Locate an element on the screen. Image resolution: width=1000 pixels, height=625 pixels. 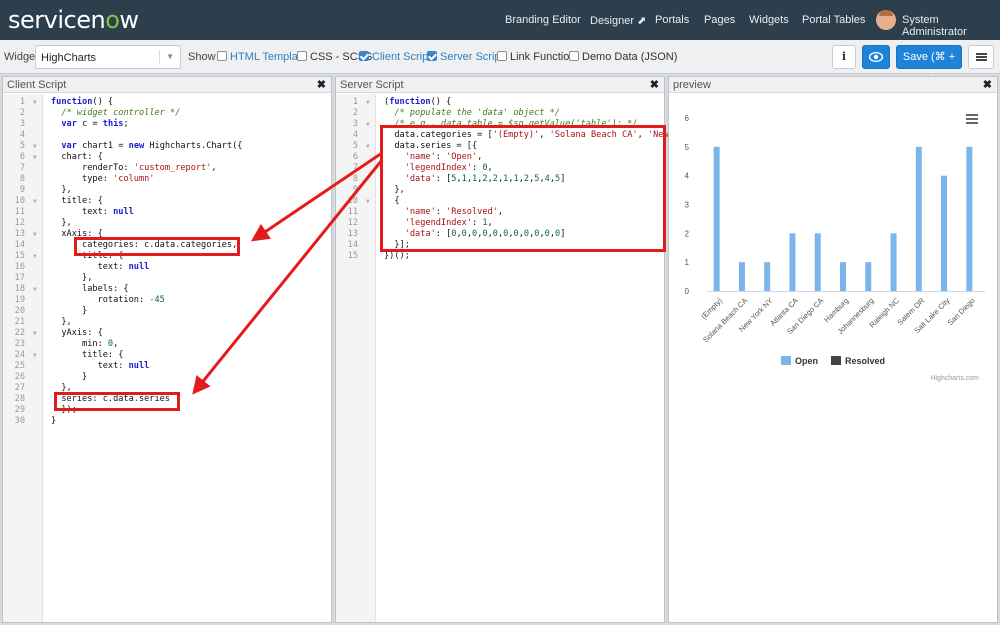
arrow-to-categories is located at coordinates (317, 196).